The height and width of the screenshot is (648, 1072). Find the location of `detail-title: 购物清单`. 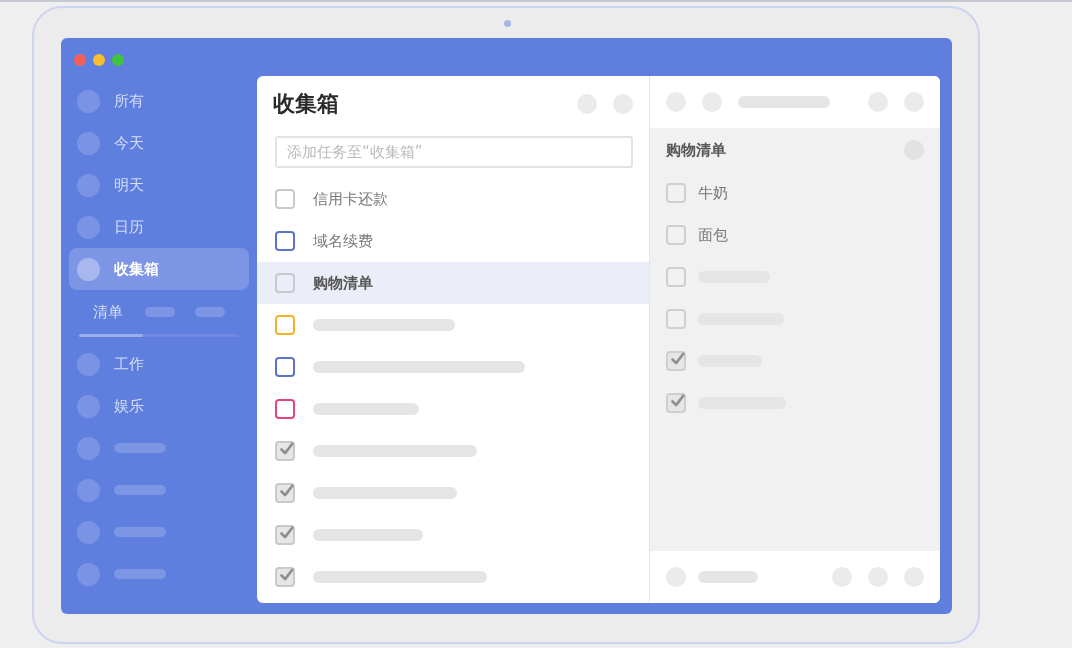

detail-title: 购物清单 is located at coordinates (696, 150).